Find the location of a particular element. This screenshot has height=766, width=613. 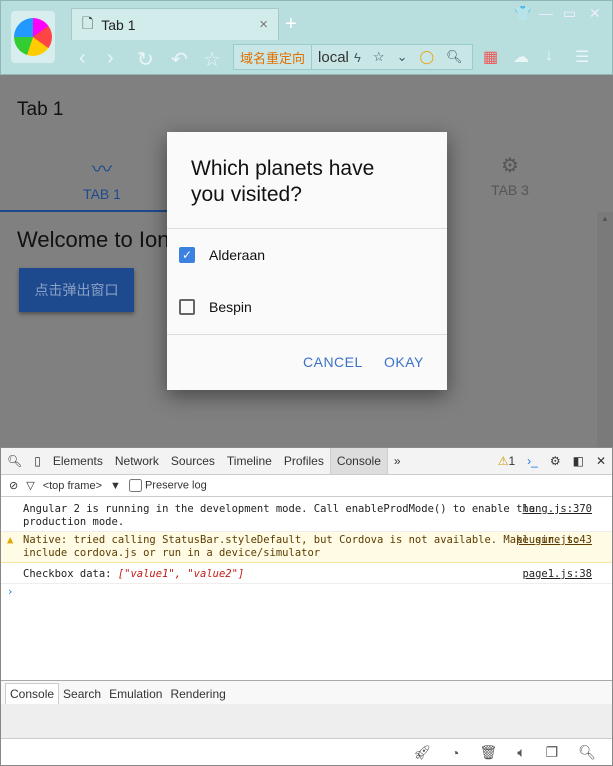

device-mode-icon: ▯ is located at coordinates (37, 461).